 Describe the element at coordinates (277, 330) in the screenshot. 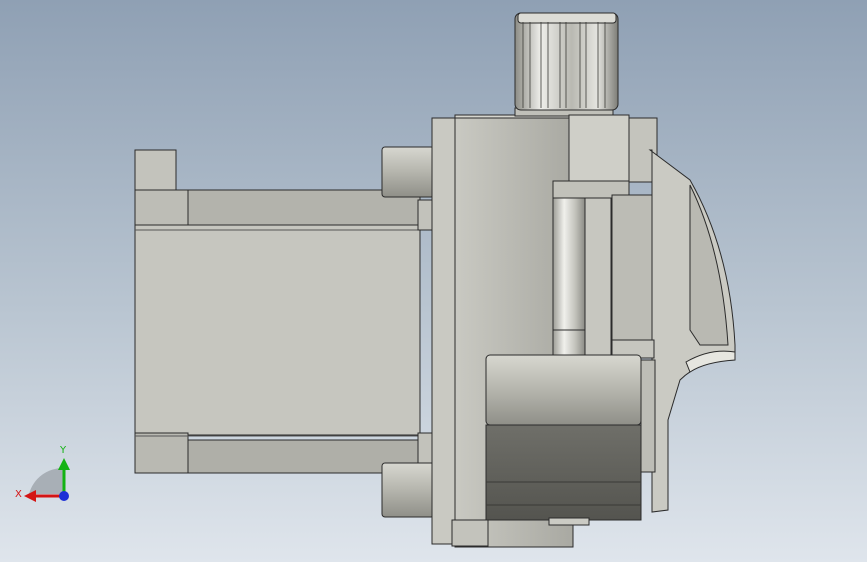

I see `motor-housing` at that location.